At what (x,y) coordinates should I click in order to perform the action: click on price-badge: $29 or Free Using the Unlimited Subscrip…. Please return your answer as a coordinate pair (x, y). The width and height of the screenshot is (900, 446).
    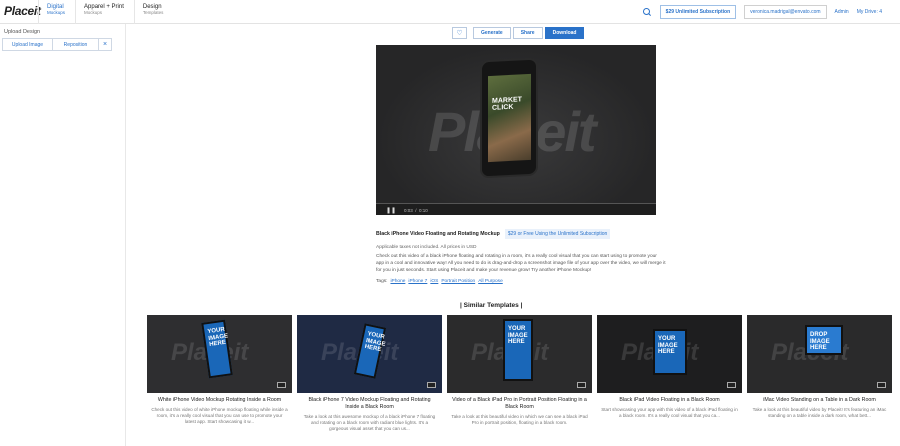
    Looking at the image, I should click on (557, 234).